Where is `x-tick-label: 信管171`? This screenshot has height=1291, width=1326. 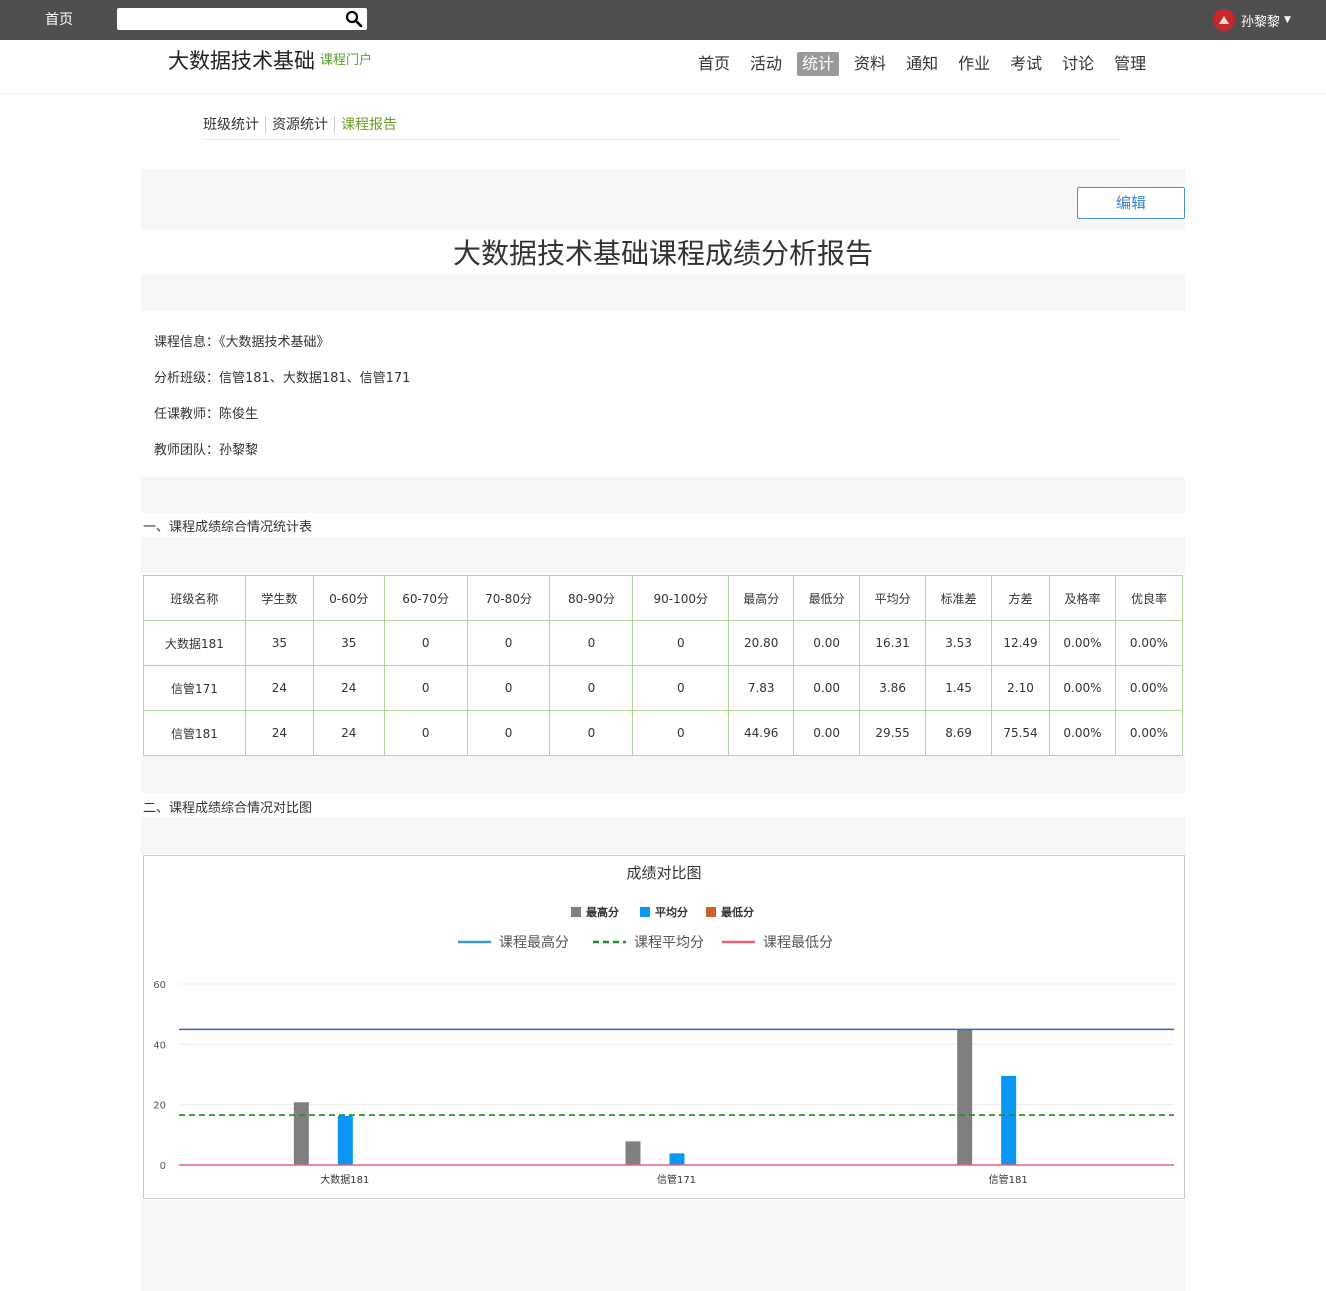 x-tick-label: 信管171 is located at coordinates (676, 1179).